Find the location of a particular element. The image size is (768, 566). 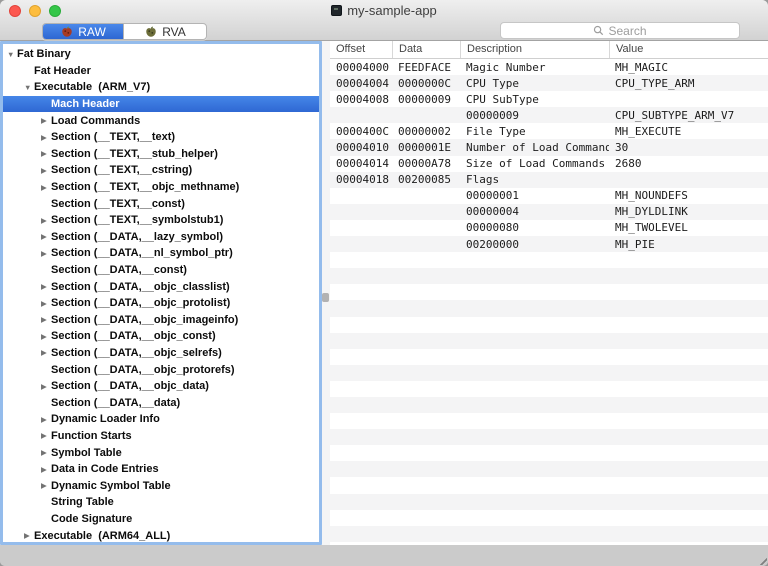

sidebar-item: Section (__DATA,__const) is located at coordinates (161, 270).